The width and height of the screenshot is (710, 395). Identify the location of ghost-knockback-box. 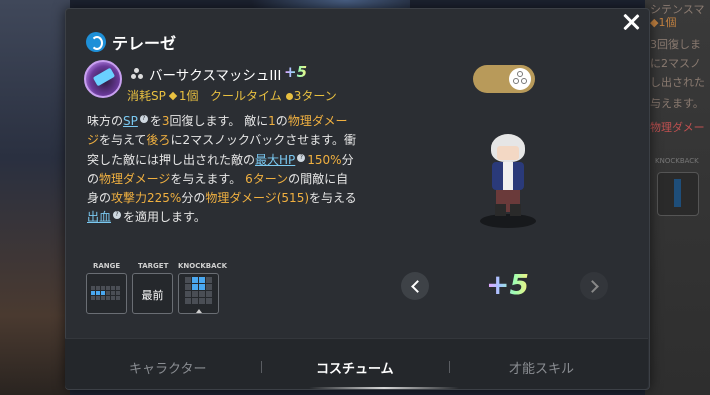
(678, 194).